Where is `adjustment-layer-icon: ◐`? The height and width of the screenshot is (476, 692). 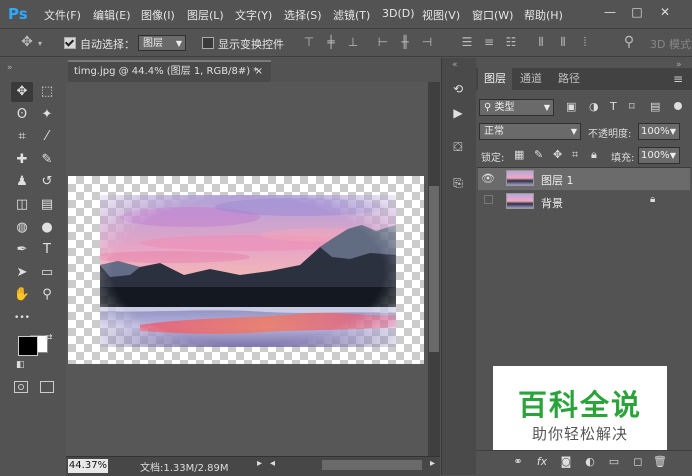
adjustment-layer-icon: ◐ is located at coordinates (590, 462).